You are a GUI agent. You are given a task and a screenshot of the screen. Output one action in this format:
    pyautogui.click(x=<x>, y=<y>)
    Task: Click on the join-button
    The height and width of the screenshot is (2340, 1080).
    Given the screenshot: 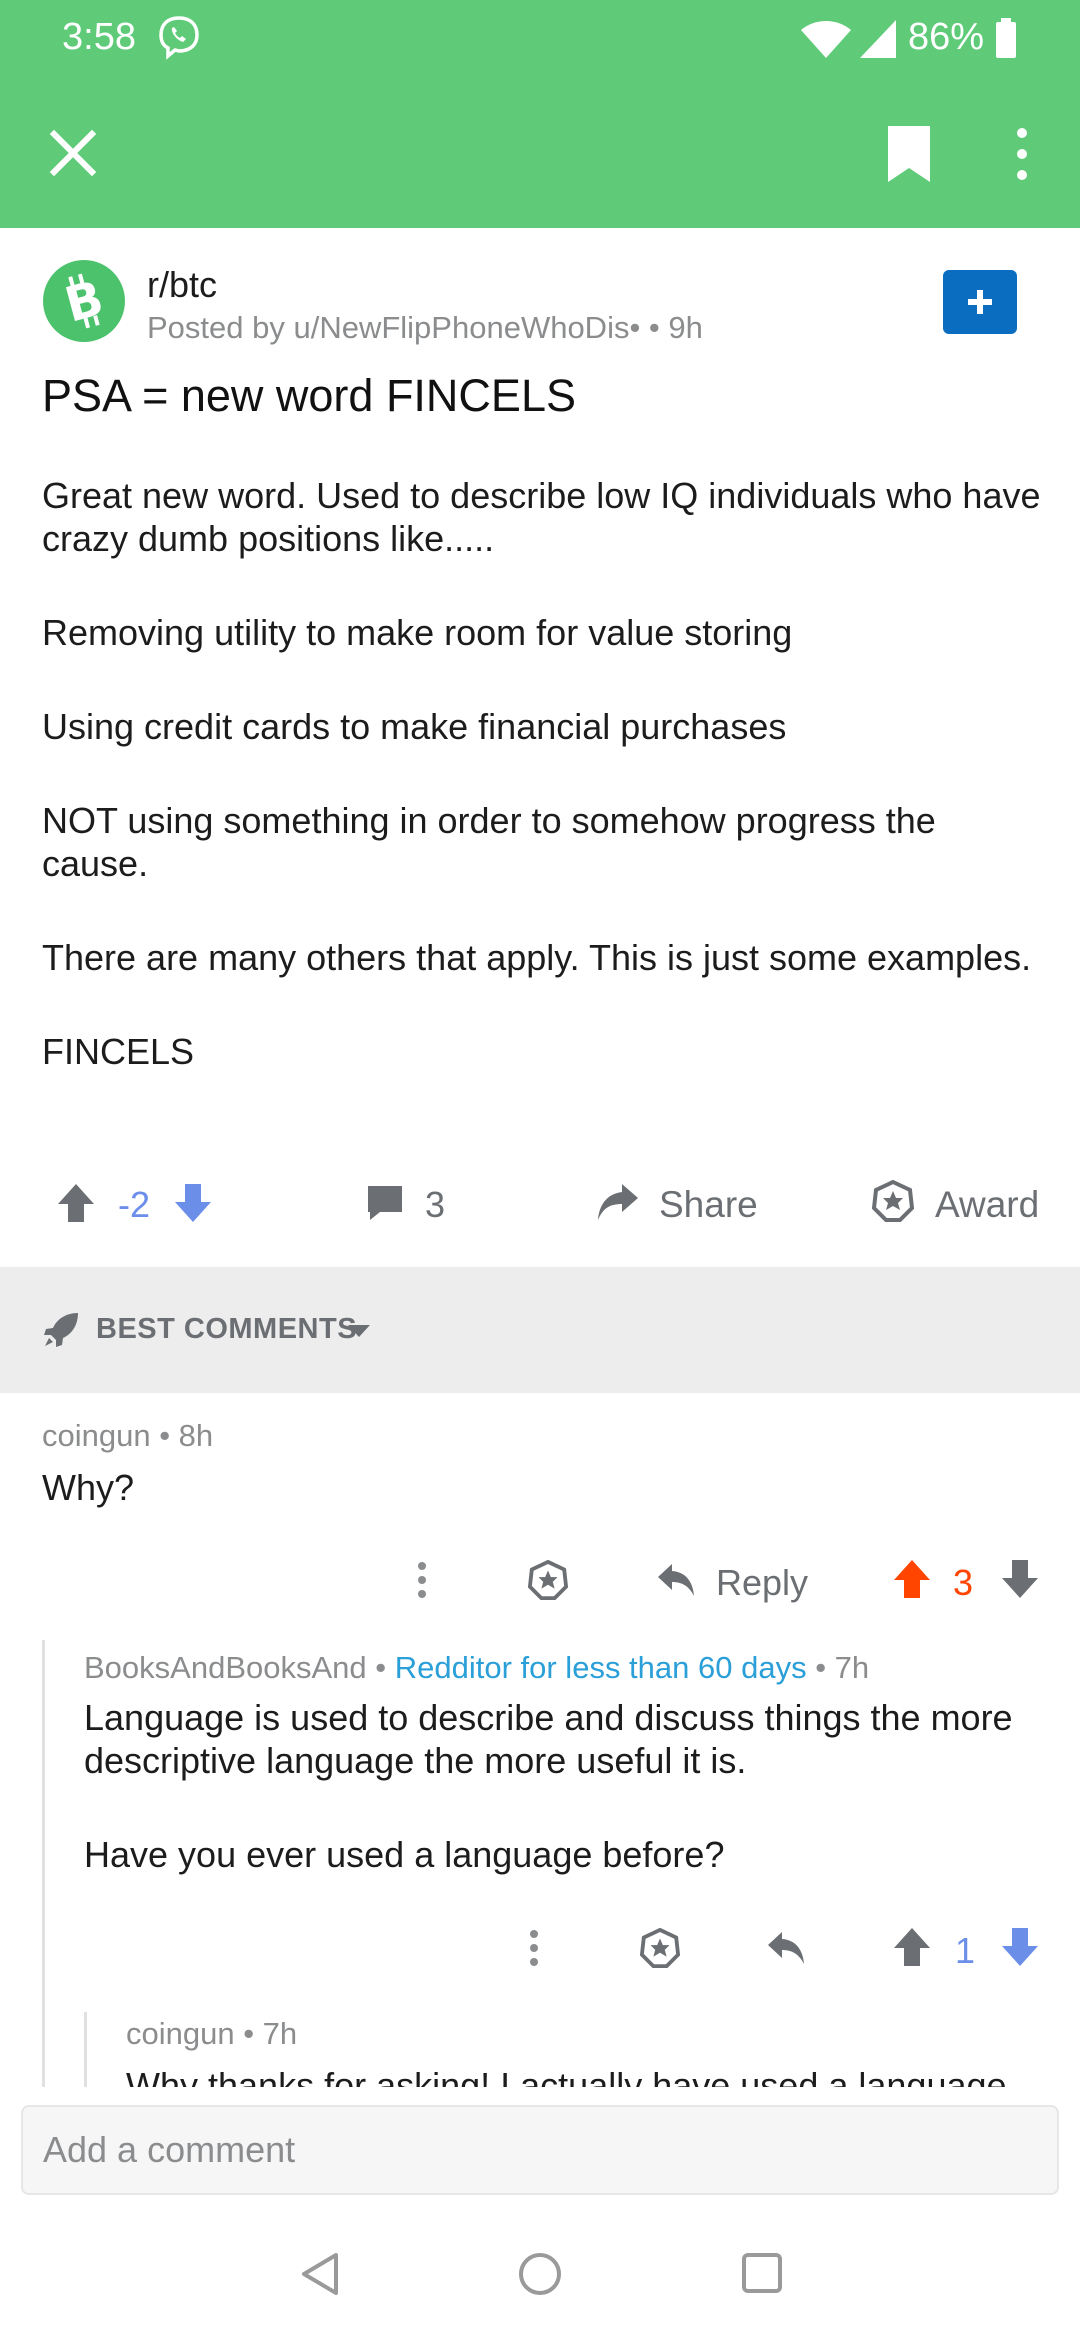 What is the action you would take?
    pyautogui.click(x=980, y=302)
    